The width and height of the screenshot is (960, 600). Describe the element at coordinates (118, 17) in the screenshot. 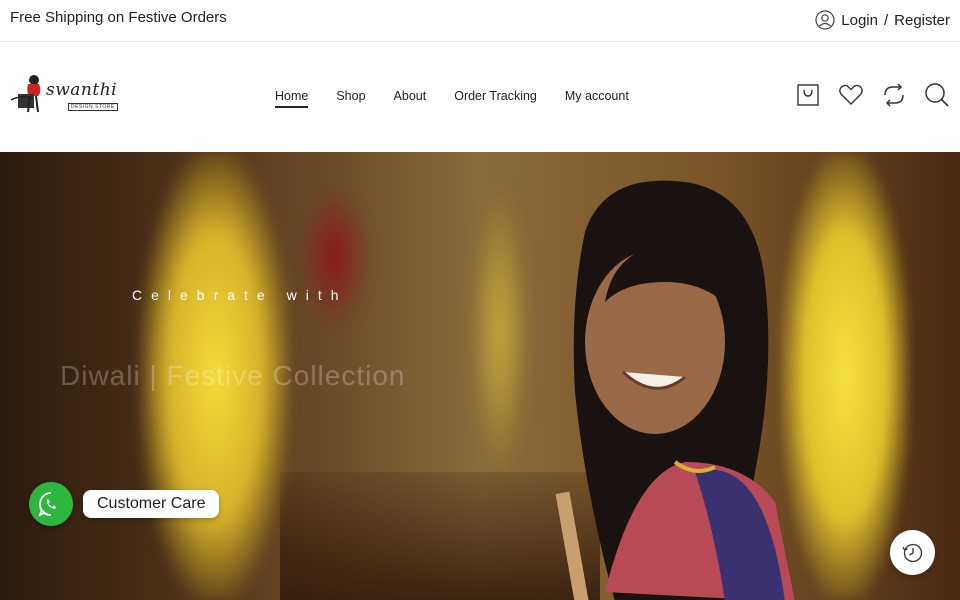

I see `promo-text: Free Shipping on Festive Orders` at that location.